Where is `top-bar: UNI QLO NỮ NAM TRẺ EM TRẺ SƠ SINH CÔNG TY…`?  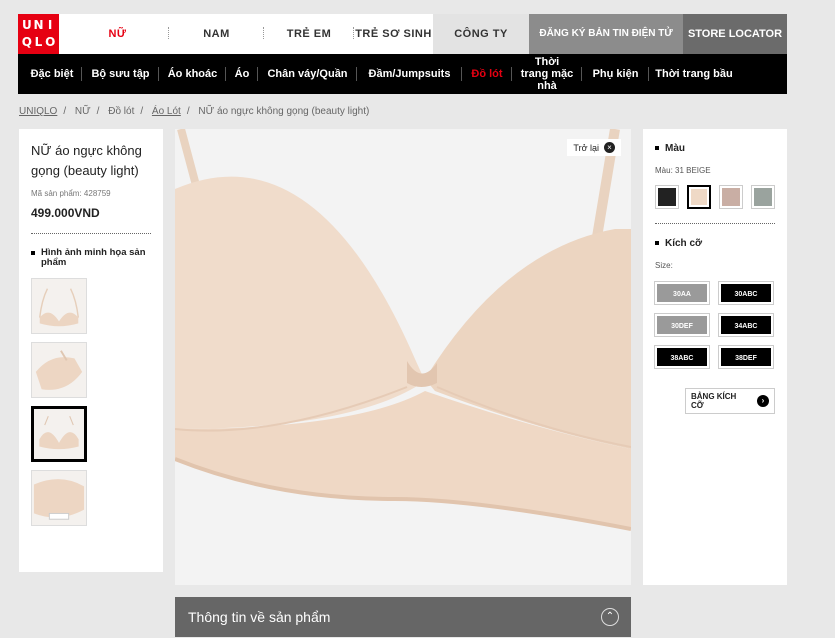
top-bar: UNI QLO NỮ NAM TRẺ EM TRẺ SƠ SINH CÔNG TY… is located at coordinates (402, 34).